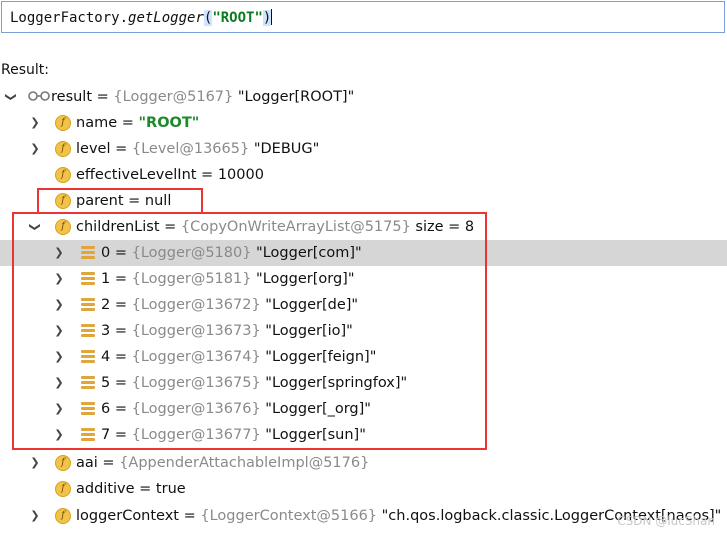 The height and width of the screenshot is (536, 727). I want to click on field-value: 10000, so click(240, 175).